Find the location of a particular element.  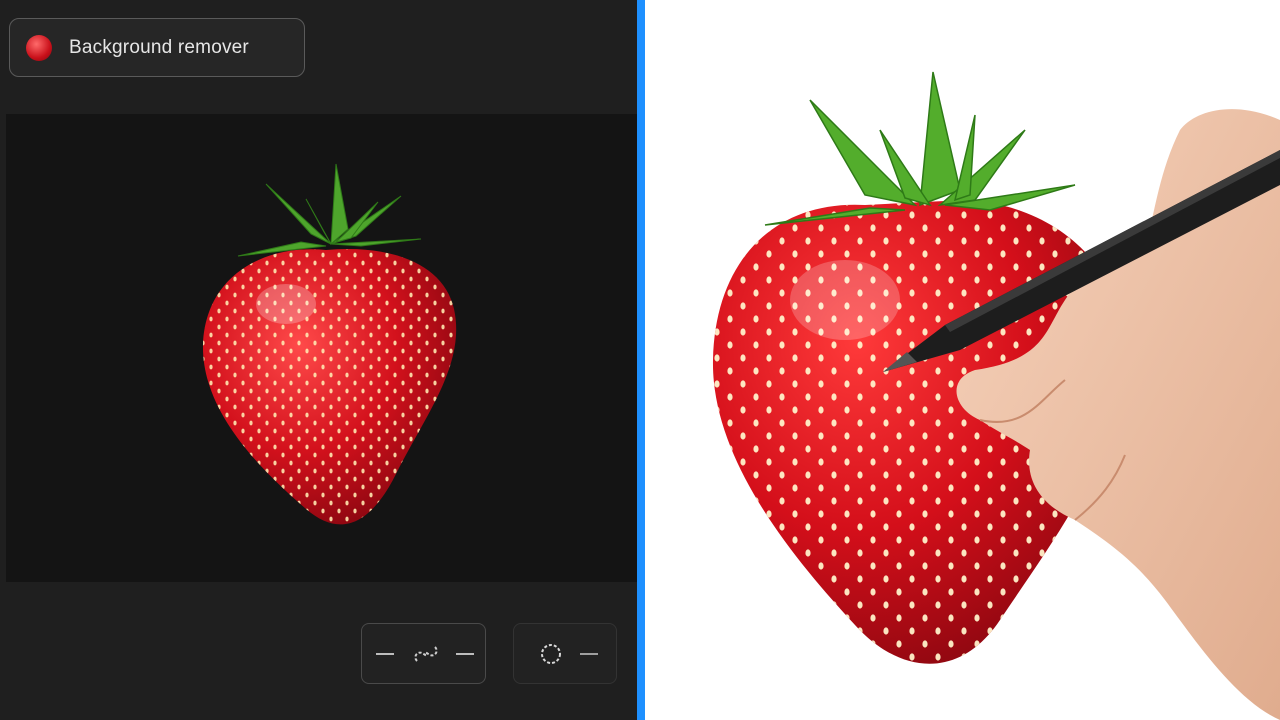

minus-icon is located at coordinates (385, 653).